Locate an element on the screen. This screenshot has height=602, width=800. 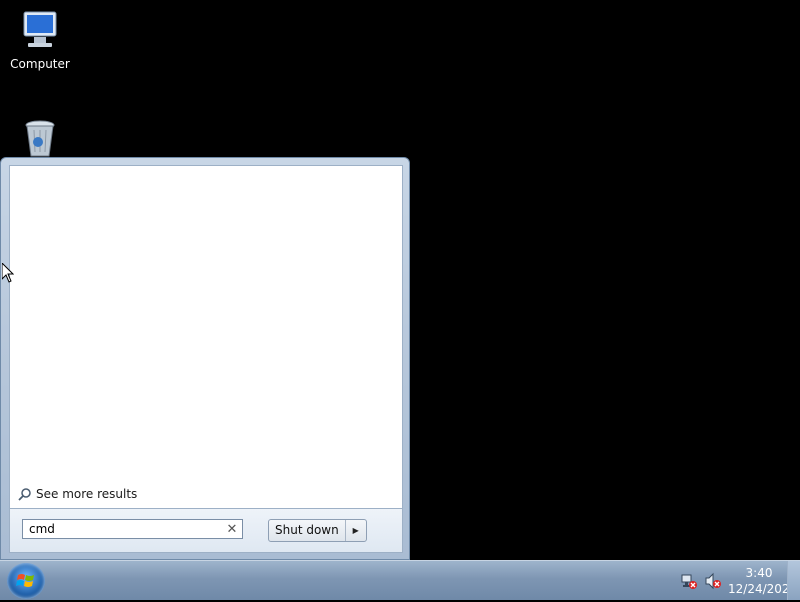
taskbar-clock: 3:40 12/24/2022 is located at coordinates (763, 581).